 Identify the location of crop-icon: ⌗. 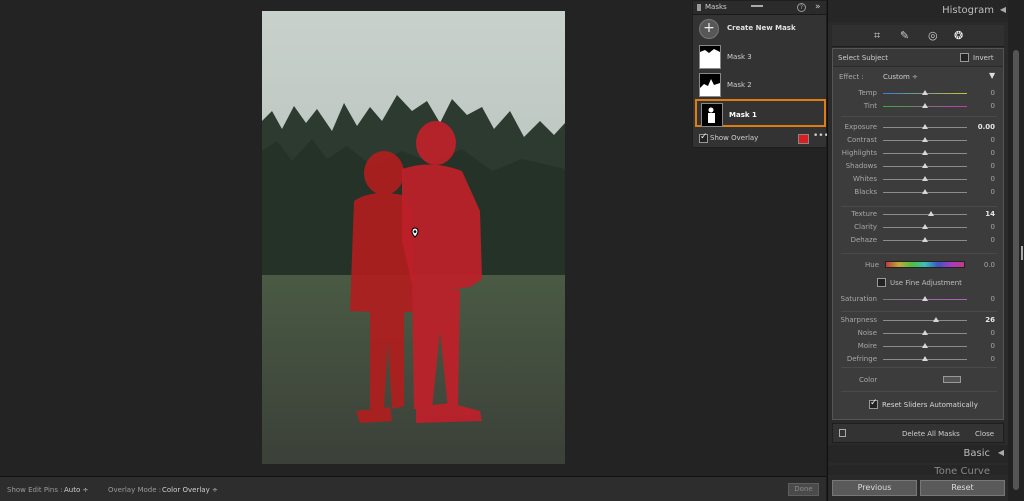
(877, 36).